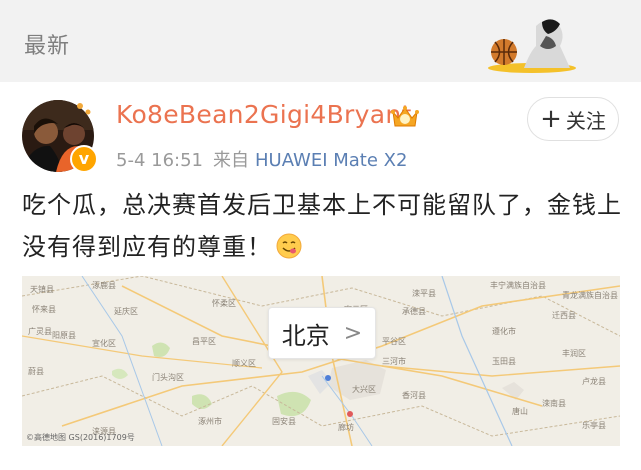  I want to click on map-credit: ©高德地图 GS(2016)1709号, so click(80, 437).